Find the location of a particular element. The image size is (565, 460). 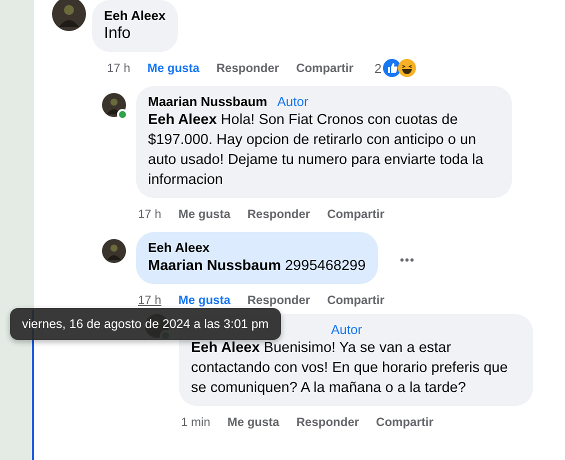

author-name: Maarian Nussbaum is located at coordinates (208, 101).